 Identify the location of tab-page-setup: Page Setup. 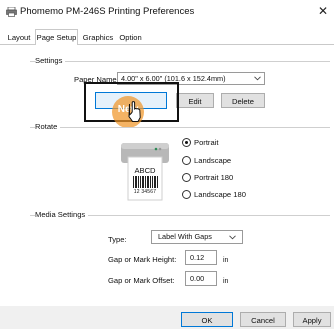
(56, 37).